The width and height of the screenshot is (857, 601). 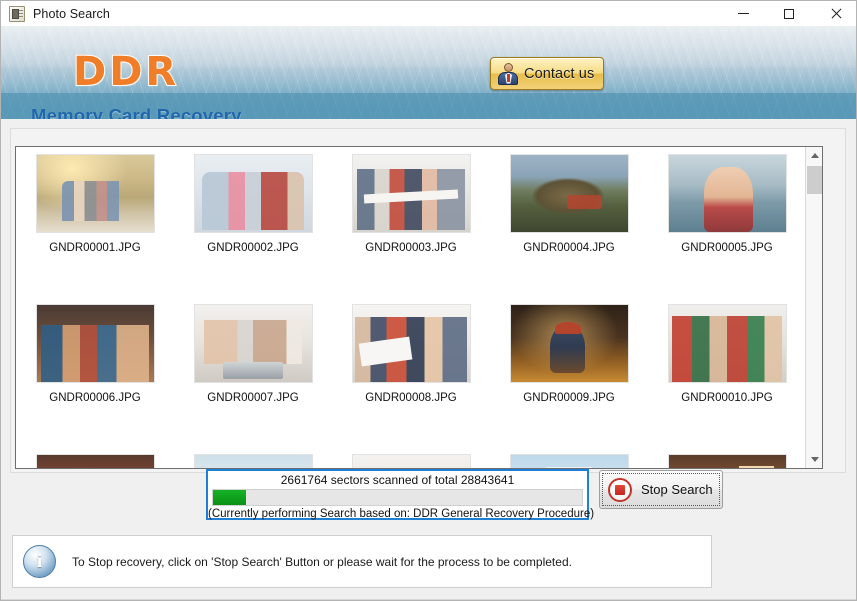 I want to click on info-icon: i, so click(x=39, y=561).